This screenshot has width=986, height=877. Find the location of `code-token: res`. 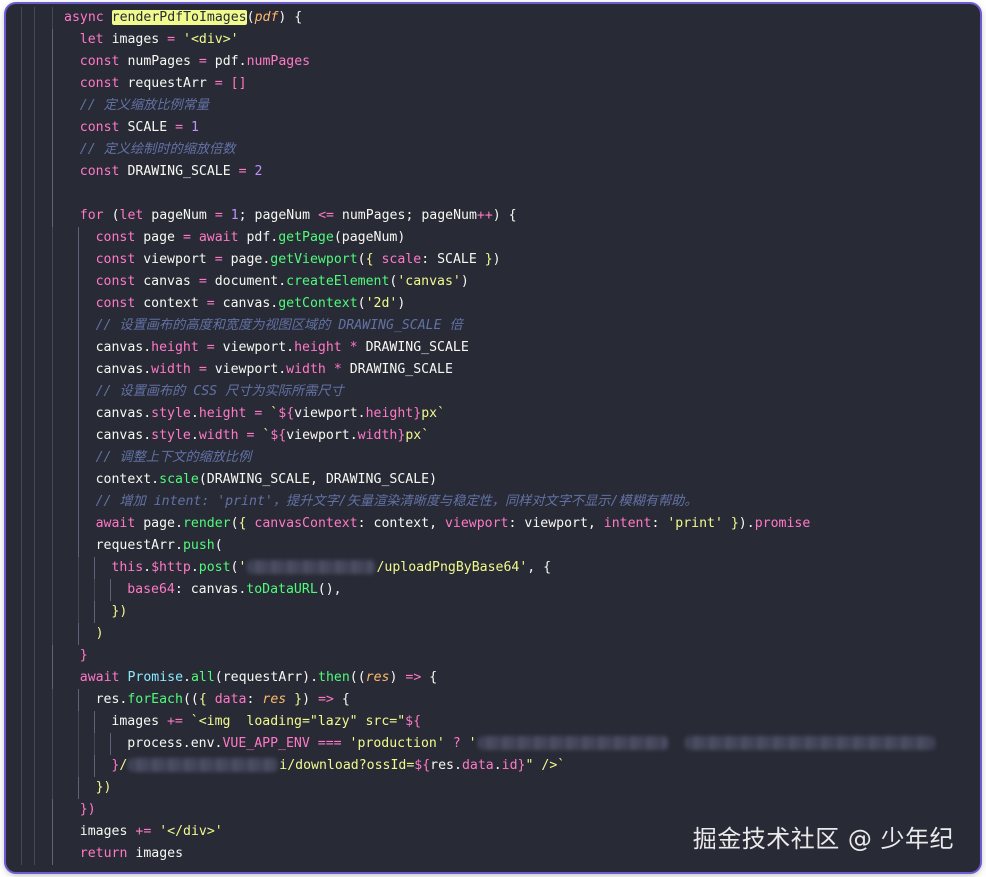

code-token: res is located at coordinates (377, 677).